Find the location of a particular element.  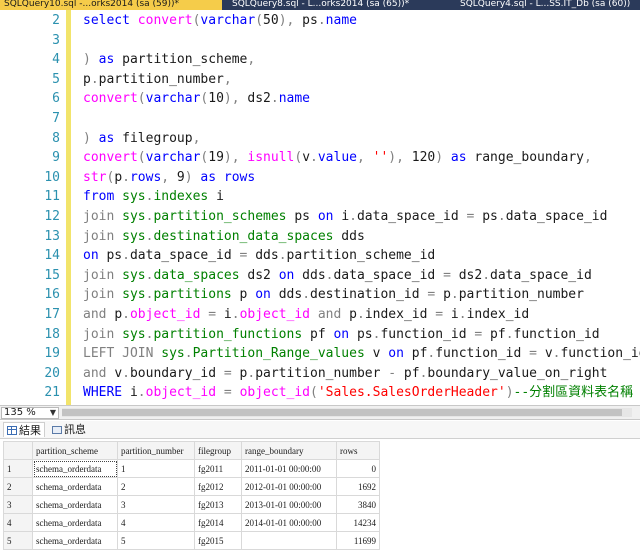

code-line: 8) as filegroup, is located at coordinates (320, 138).